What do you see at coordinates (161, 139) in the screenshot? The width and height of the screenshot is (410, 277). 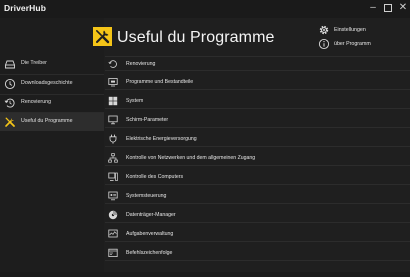 I see `tool-item-label: Elektrische Energieversorgung` at bounding box center [161, 139].